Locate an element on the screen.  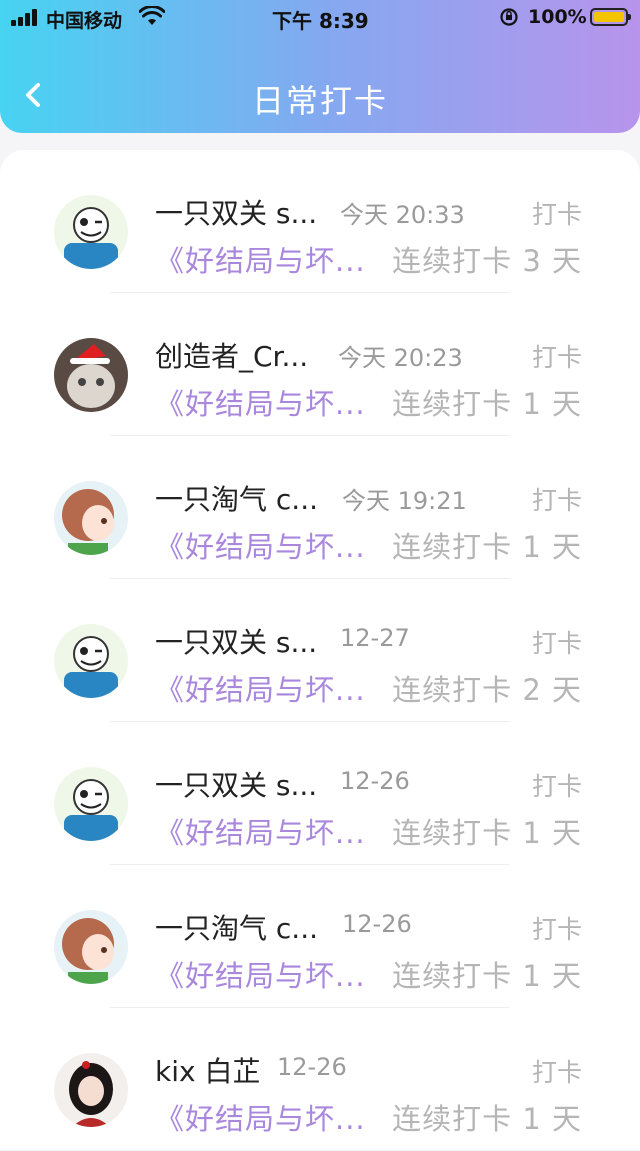
list-item: 一只双关 s... 12-27 打卡 《好结局与坏... 连续打卡 2 天 is located at coordinates (320, 650).